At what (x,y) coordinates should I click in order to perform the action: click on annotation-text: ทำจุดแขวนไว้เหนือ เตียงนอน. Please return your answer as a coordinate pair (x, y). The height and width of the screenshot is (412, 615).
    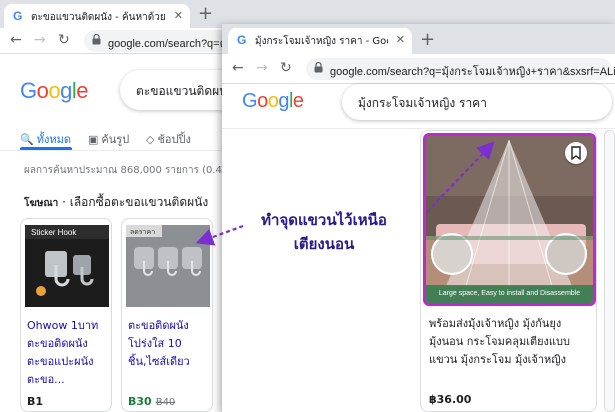
    Looking at the image, I should click on (324, 232).